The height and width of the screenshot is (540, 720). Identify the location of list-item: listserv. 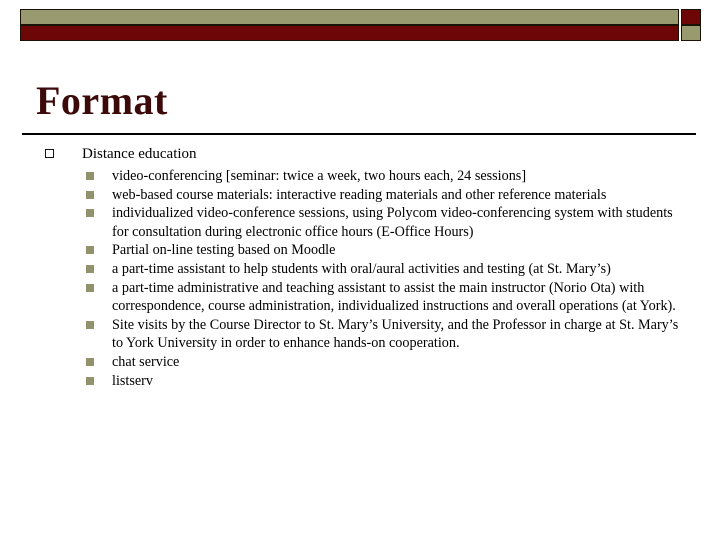
(360, 381).